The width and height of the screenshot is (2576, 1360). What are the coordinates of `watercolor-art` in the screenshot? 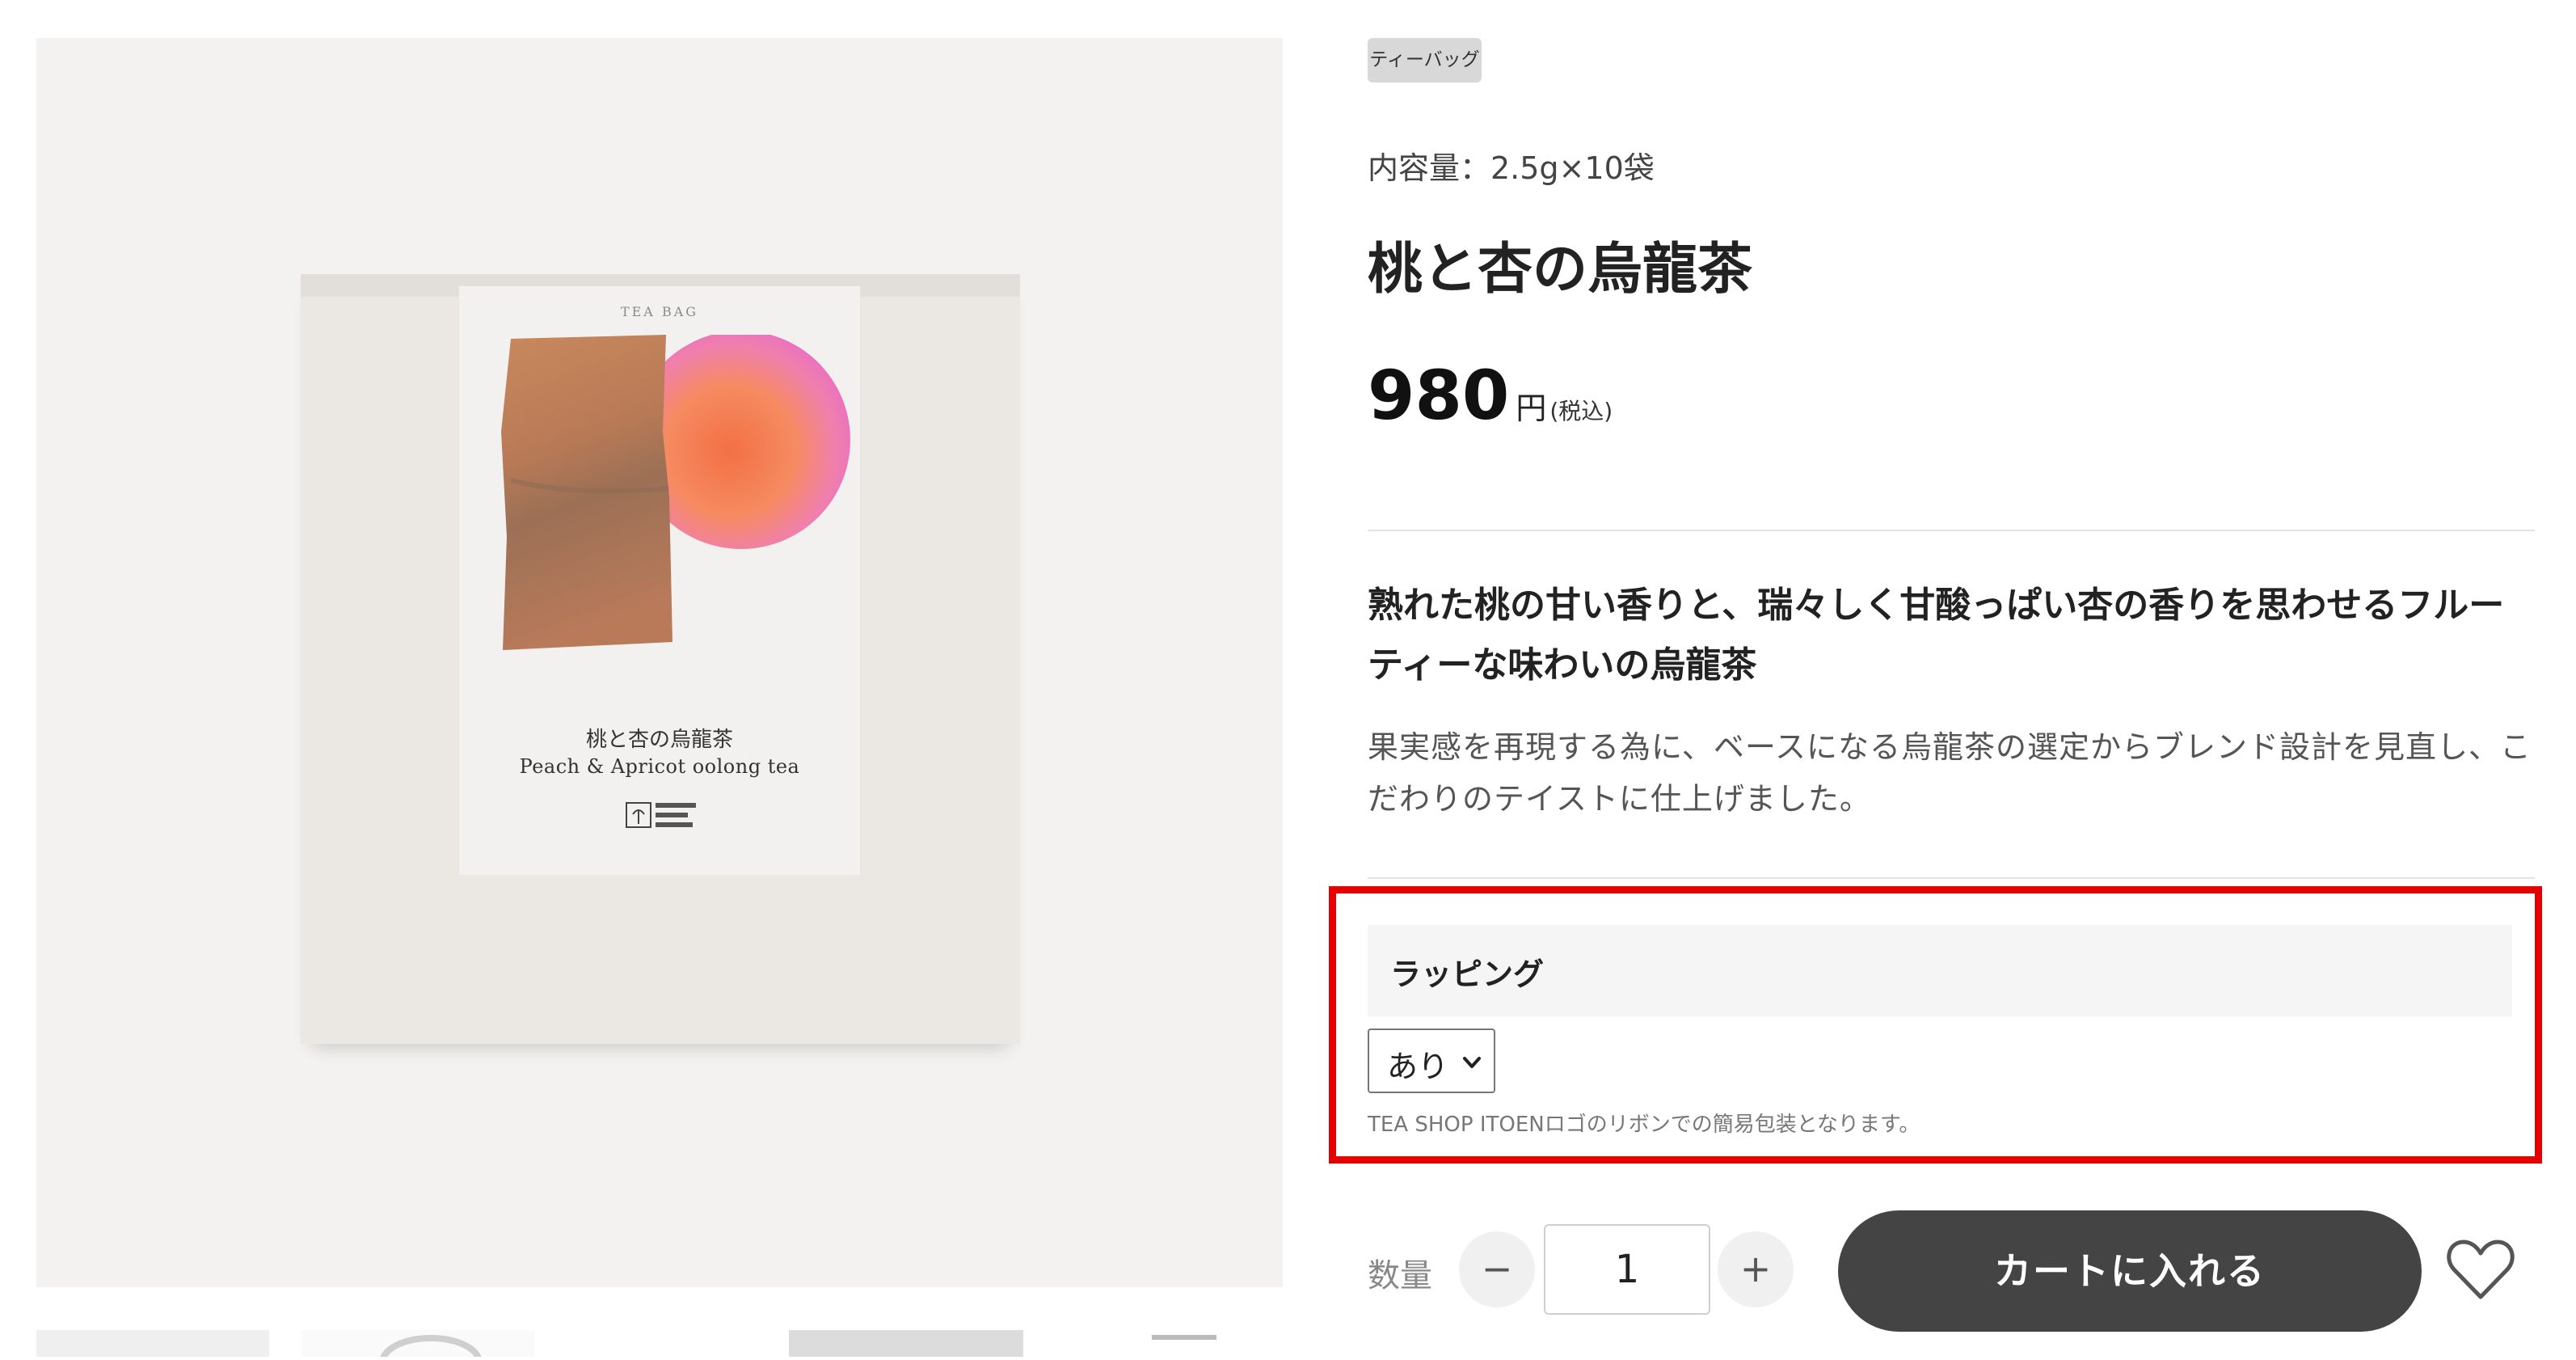 It's located at (675, 493).